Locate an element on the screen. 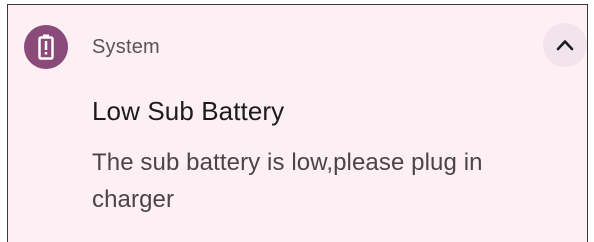 The image size is (594, 242). notification-title: Low Sub Battery is located at coordinates (188, 111).